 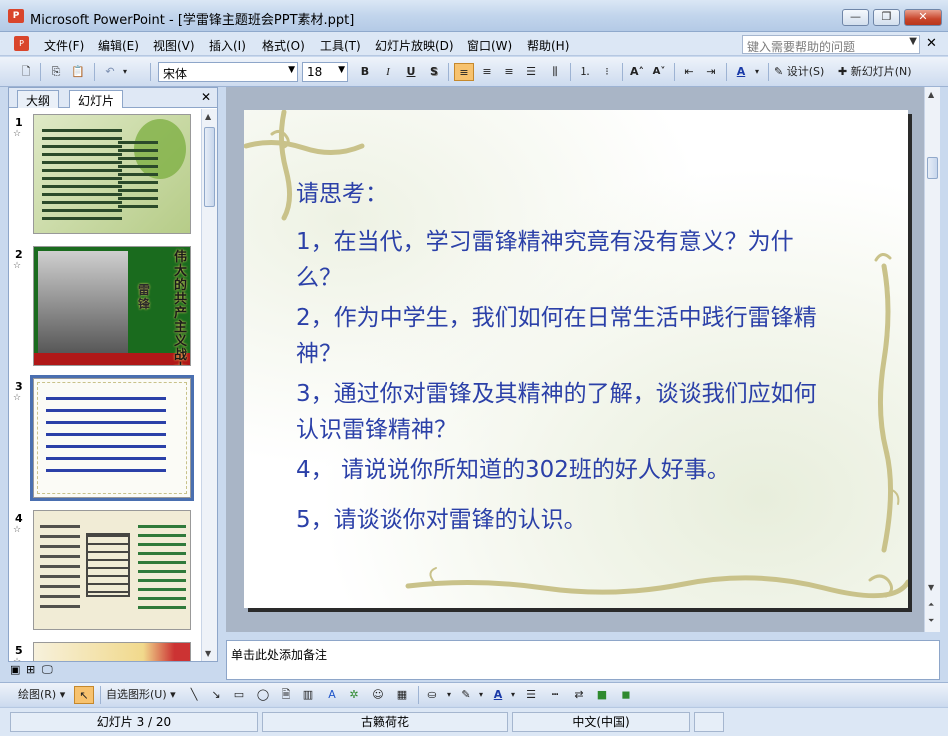 What do you see at coordinates (637, 72) in the screenshot?
I see `increase-font-icon: A˄` at bounding box center [637, 72].